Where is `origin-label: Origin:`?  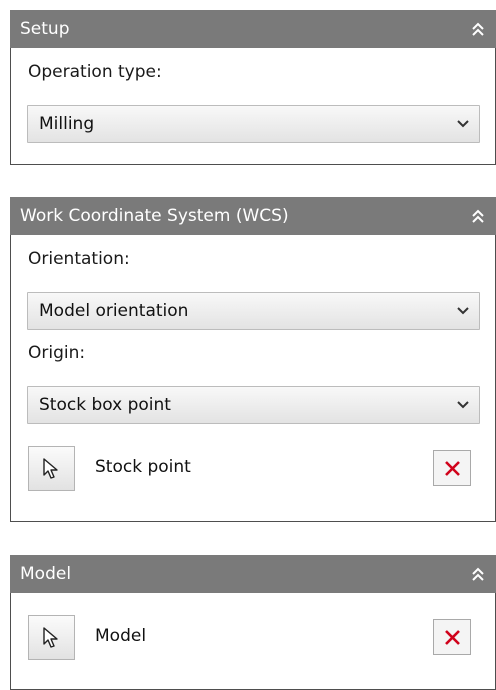 origin-label: Origin: is located at coordinates (57, 353).